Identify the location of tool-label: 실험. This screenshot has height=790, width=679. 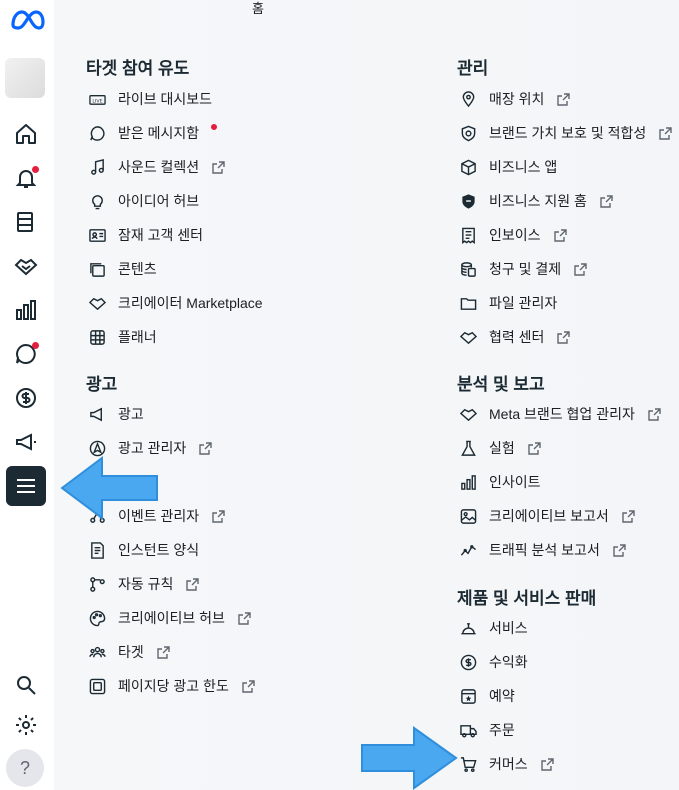
(502, 448).